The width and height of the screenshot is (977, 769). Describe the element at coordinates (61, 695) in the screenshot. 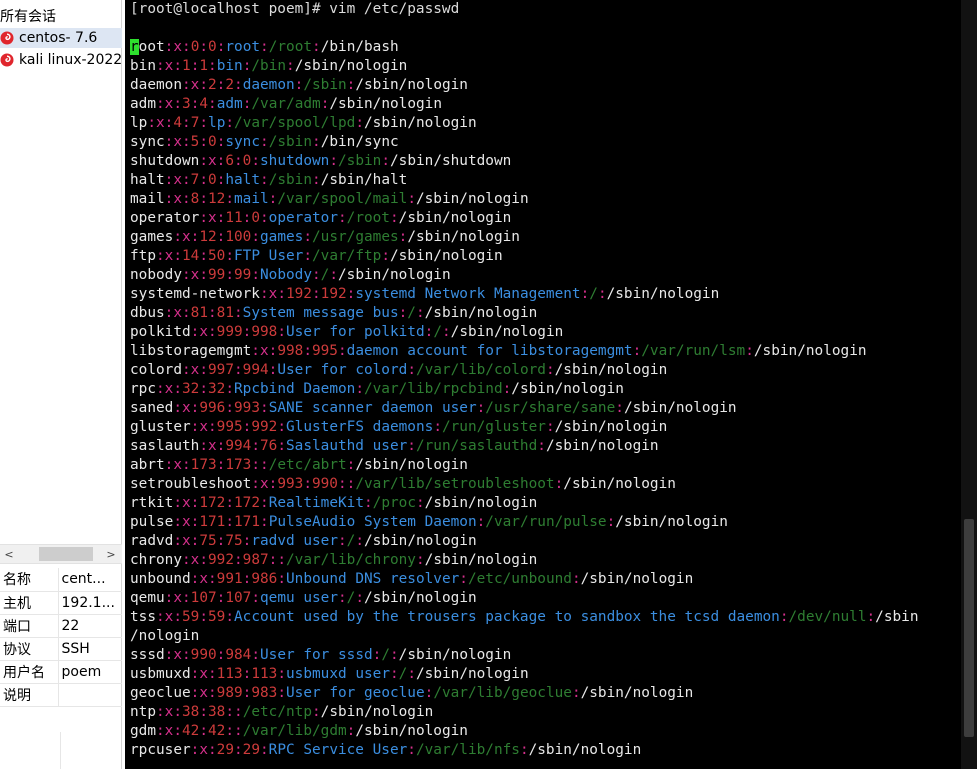

I see `property-row: 说明` at that location.